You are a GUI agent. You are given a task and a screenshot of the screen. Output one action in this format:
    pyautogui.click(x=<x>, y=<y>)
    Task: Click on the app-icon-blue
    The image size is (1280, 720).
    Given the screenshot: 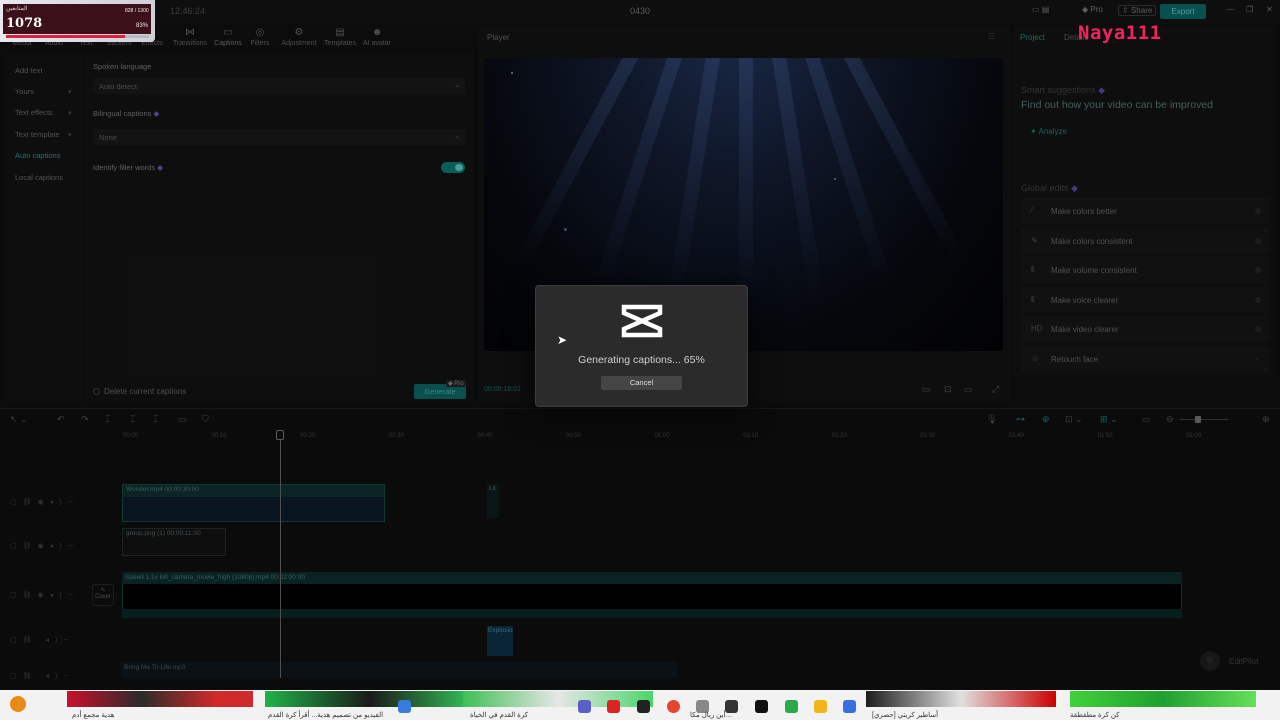 What is the action you would take?
    pyautogui.click(x=849, y=706)
    